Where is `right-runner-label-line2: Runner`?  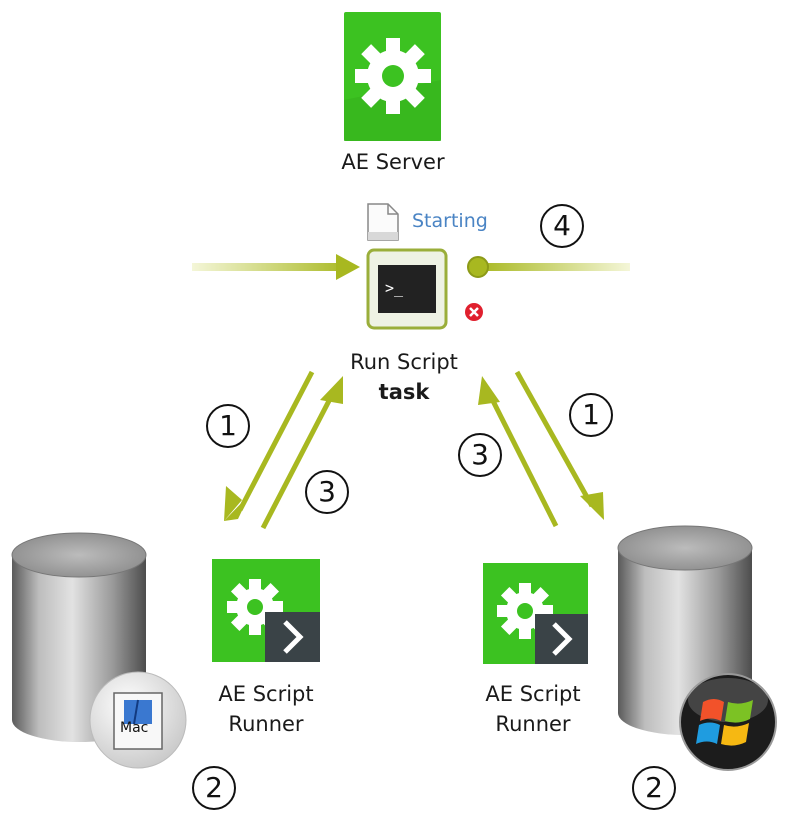
right-runner-label-line2: Runner is located at coordinates (533, 724).